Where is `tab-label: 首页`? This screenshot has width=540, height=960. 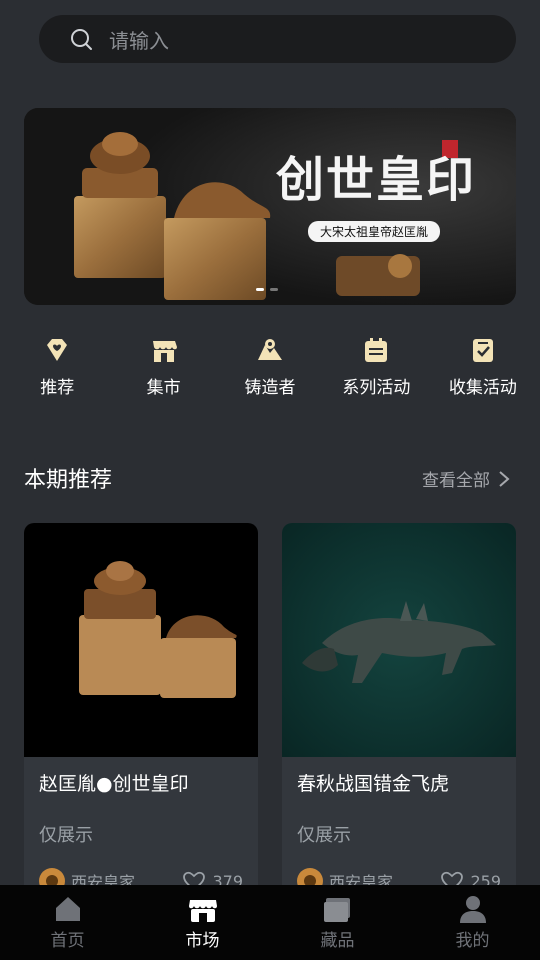
tab-label: 首页 is located at coordinates (67, 941).